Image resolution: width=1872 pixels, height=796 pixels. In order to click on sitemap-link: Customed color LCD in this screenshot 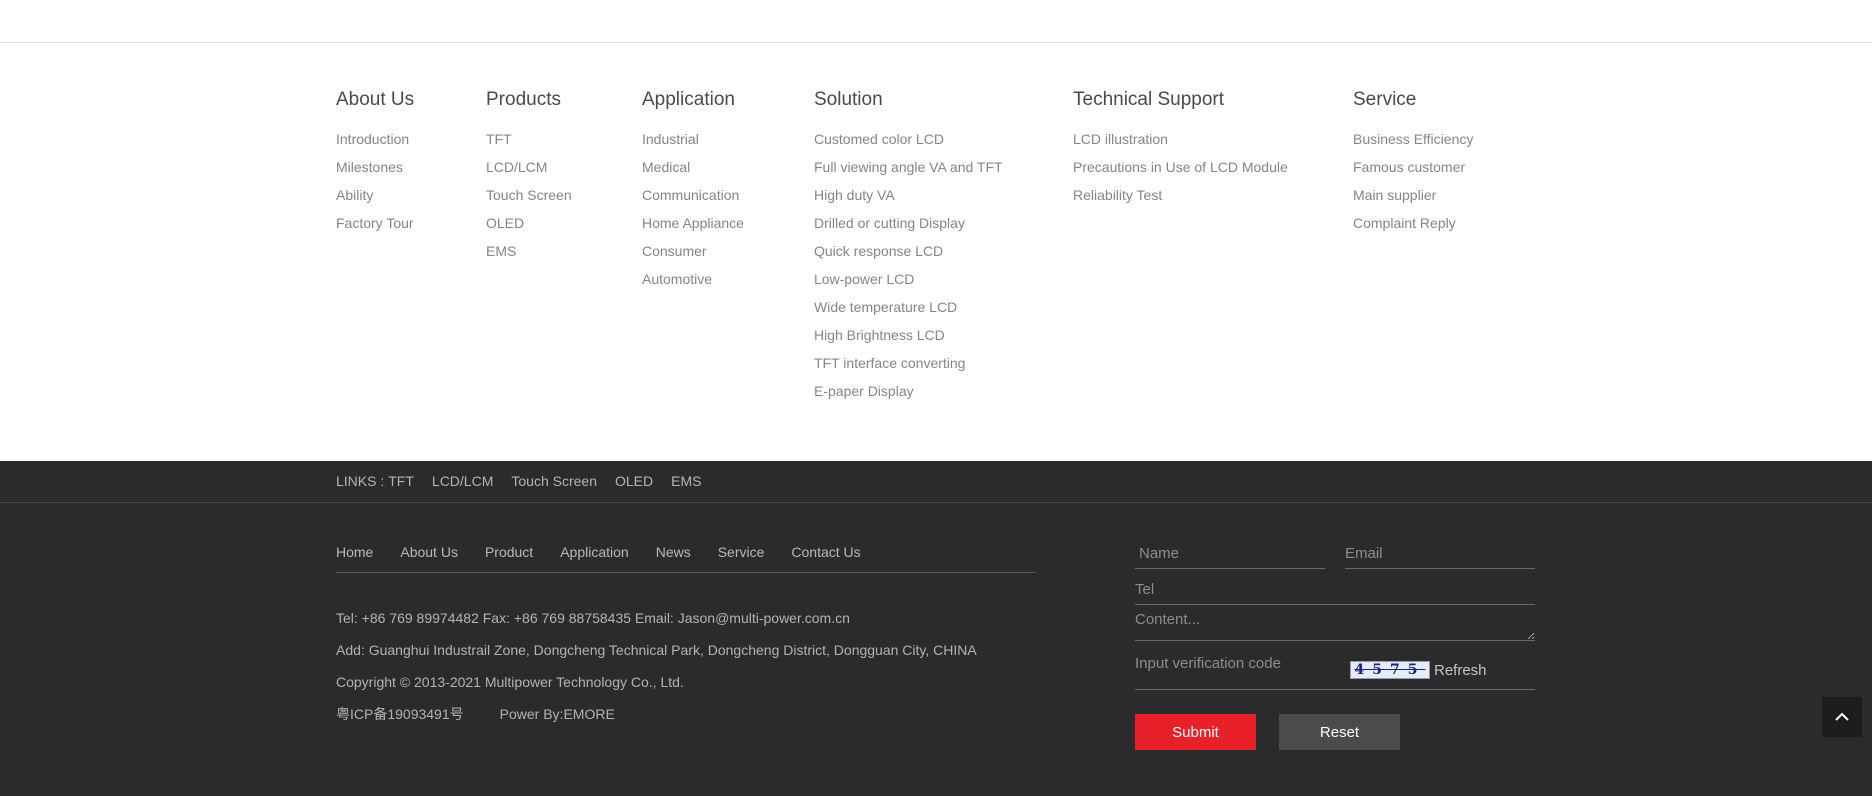, I will do `click(908, 144)`.